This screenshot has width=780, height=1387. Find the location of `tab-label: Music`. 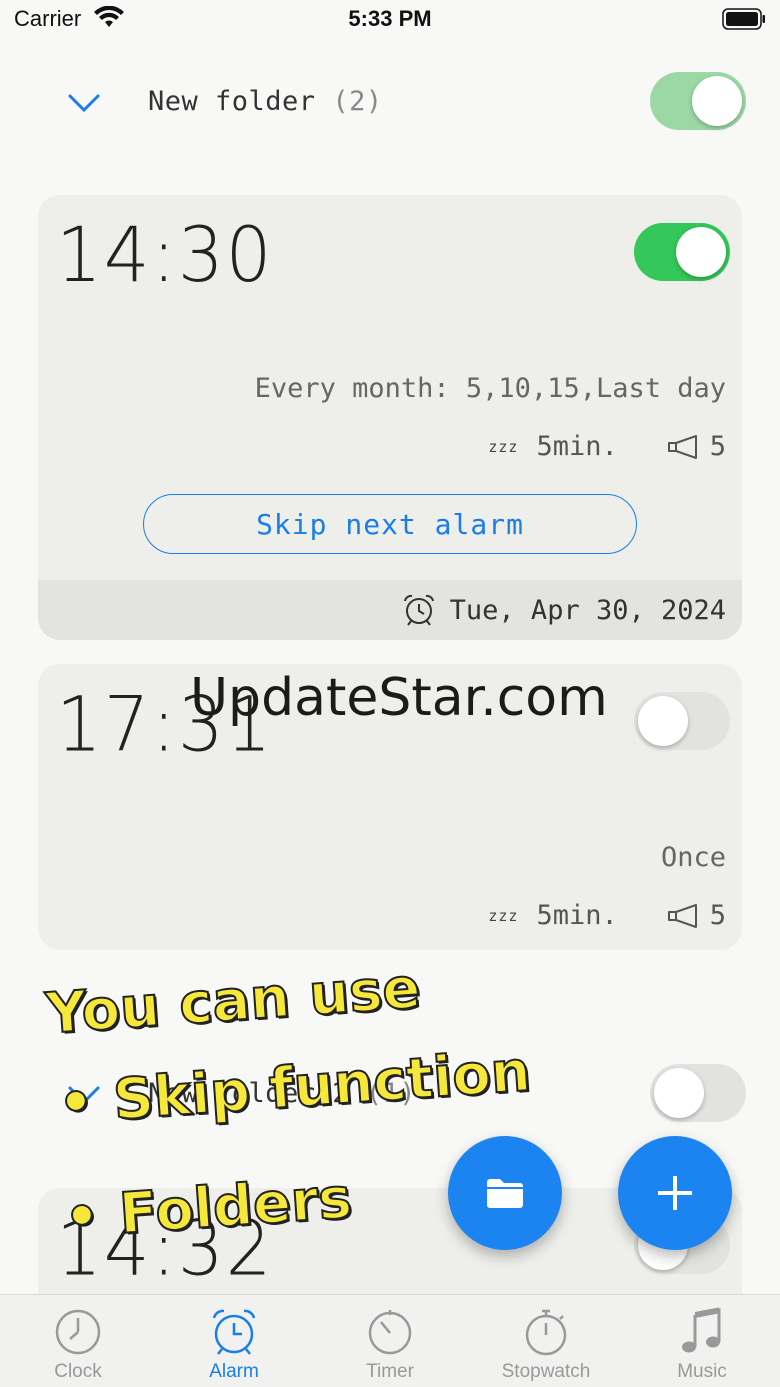

tab-label: Music is located at coordinates (702, 1371).